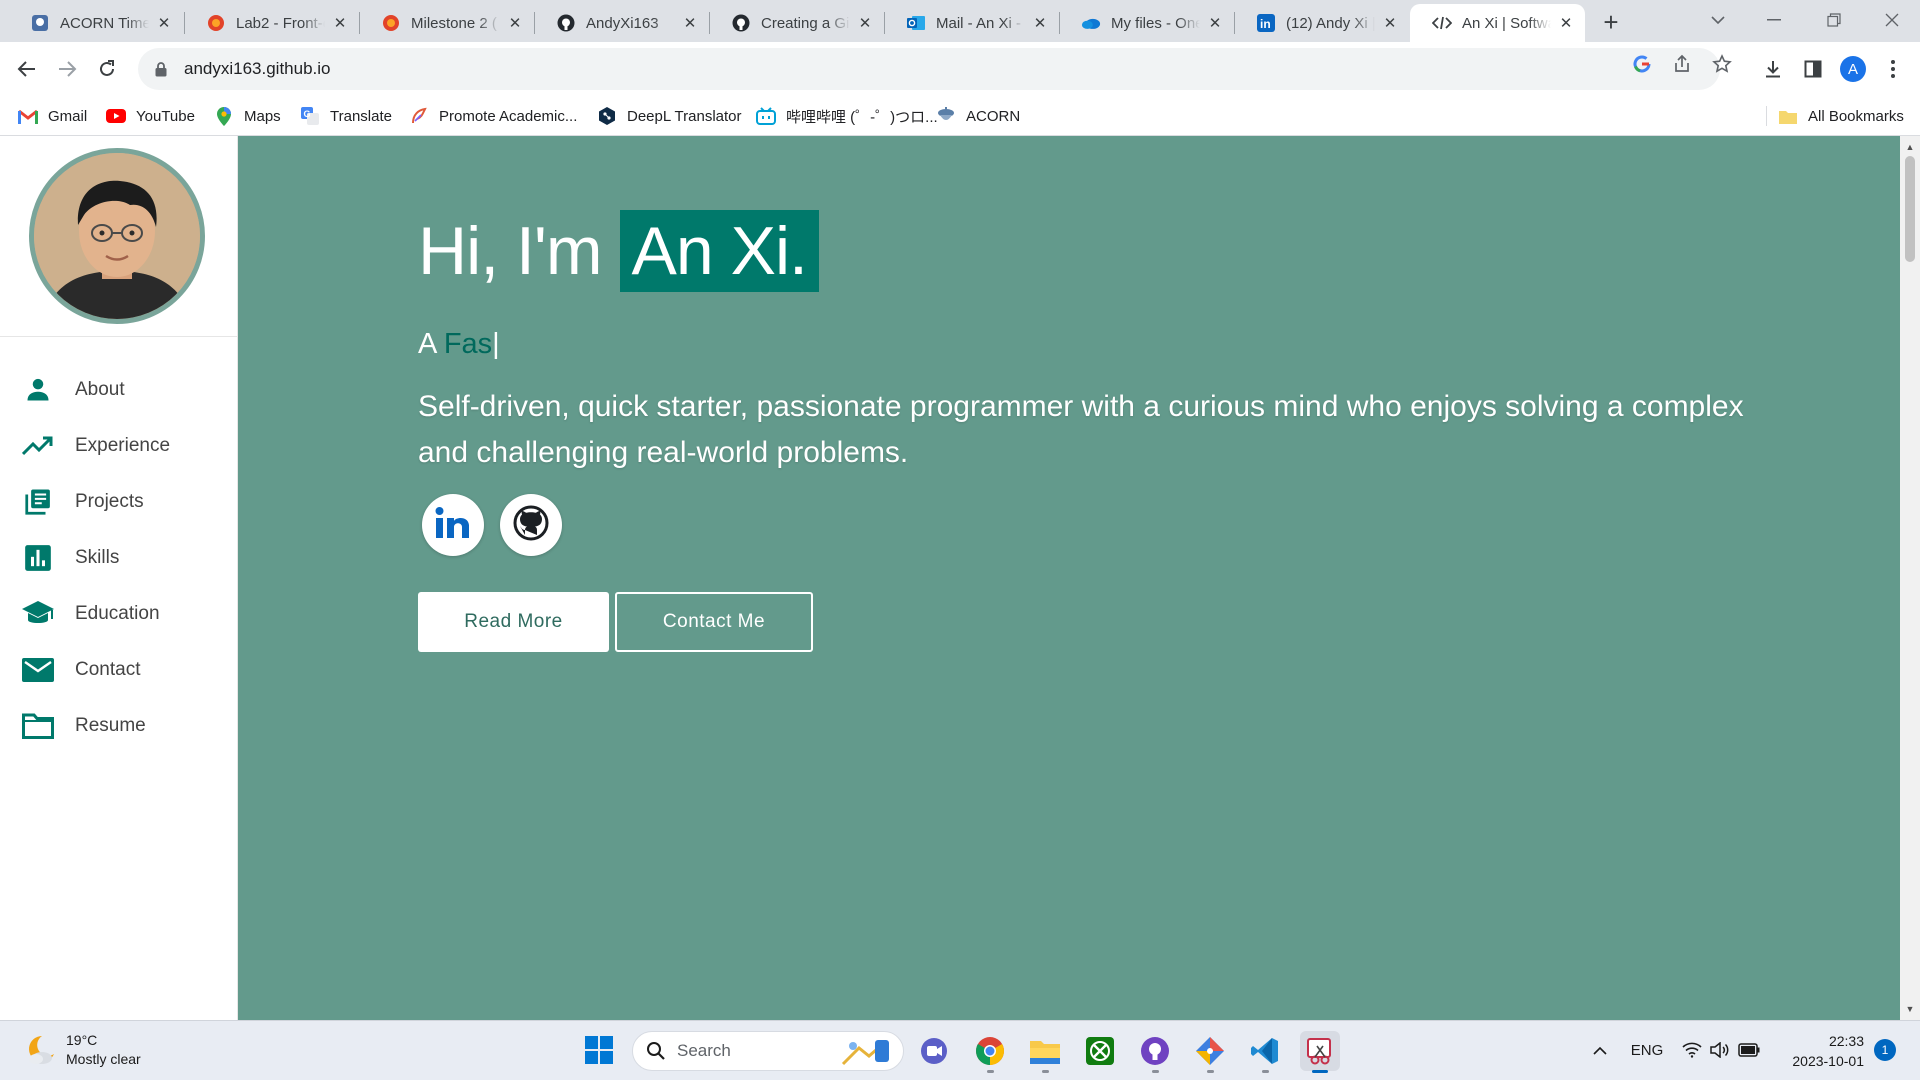 The image size is (1920, 1080). Describe the element at coordinates (52, 116) in the screenshot. I see `bookmark-gmail: Gmail` at that location.